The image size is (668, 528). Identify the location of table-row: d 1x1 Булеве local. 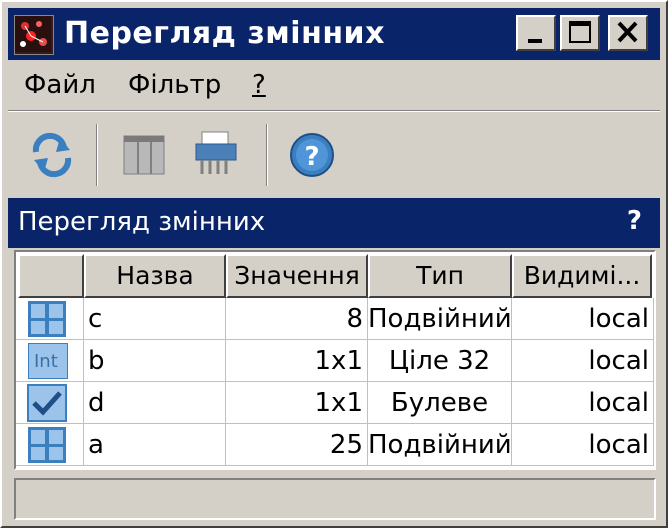
(335, 403).